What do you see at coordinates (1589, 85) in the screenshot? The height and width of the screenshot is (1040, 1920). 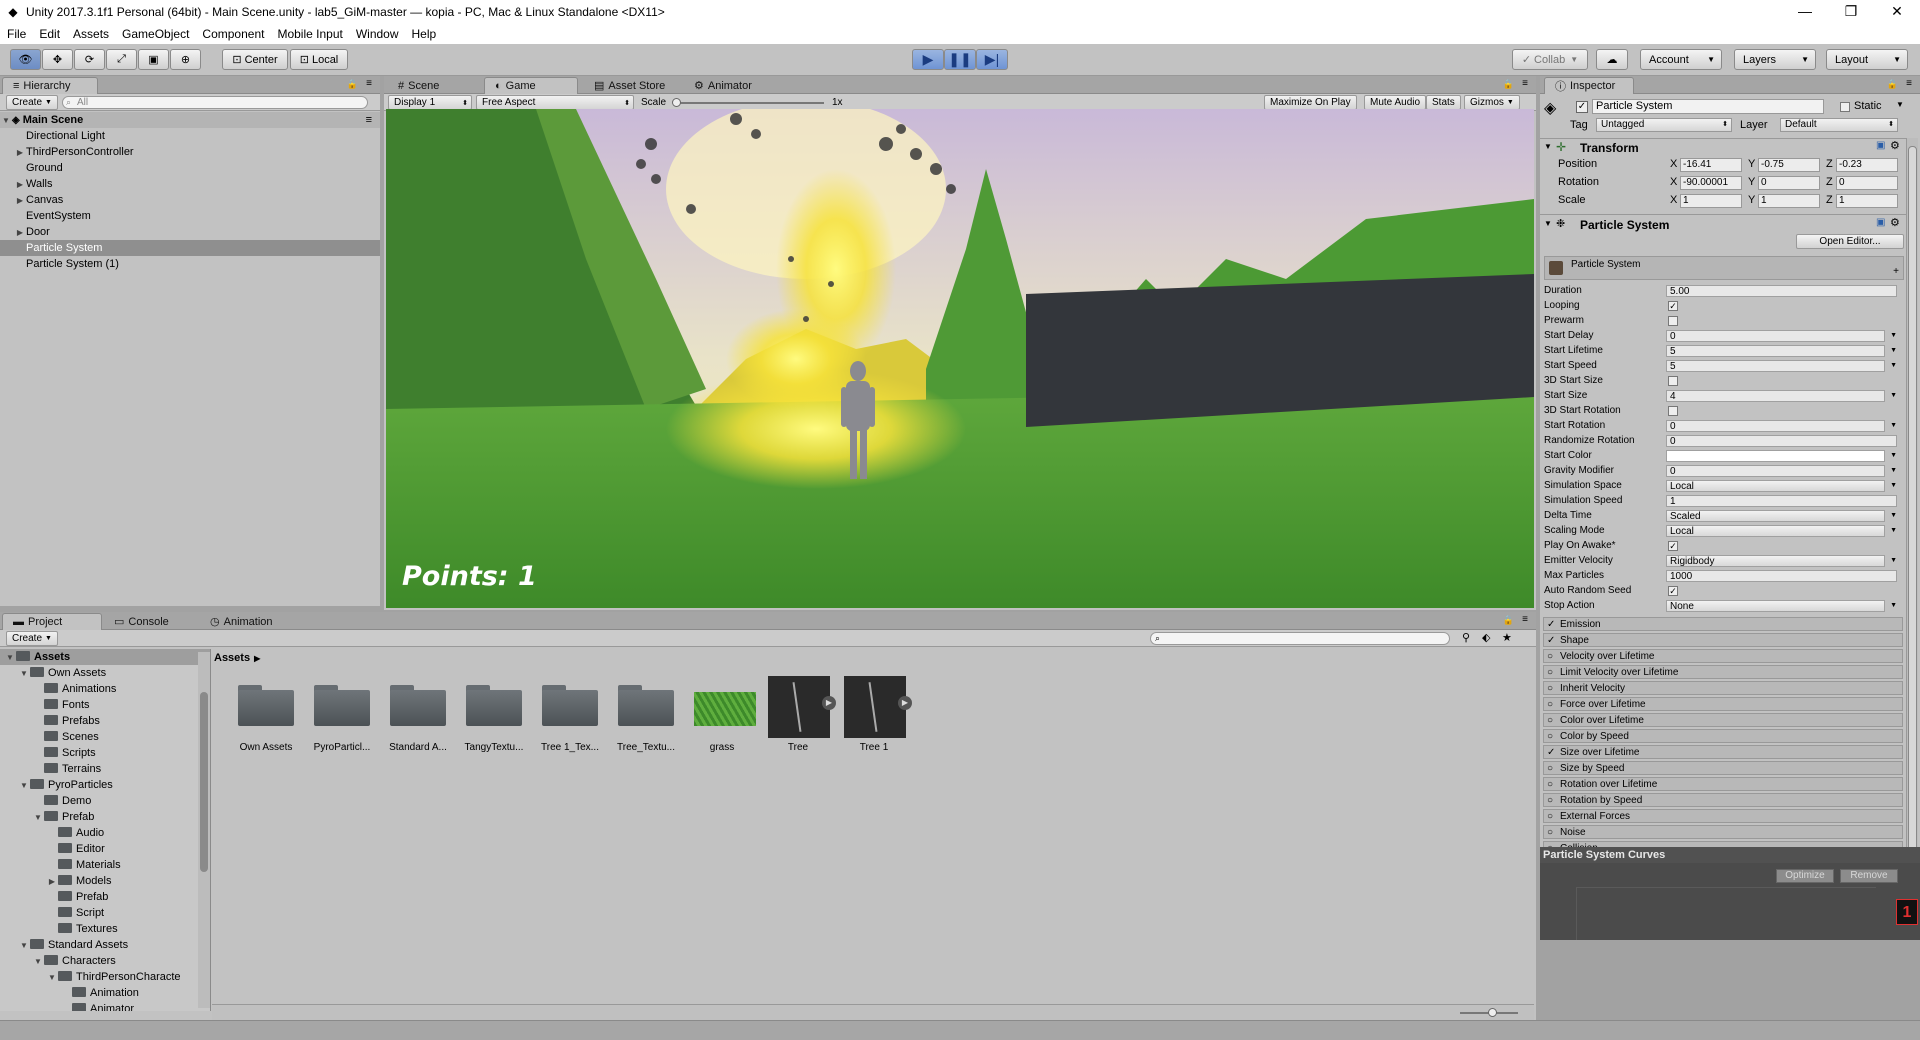 I see `tab-inspector: ⓘ Inspector` at bounding box center [1589, 85].